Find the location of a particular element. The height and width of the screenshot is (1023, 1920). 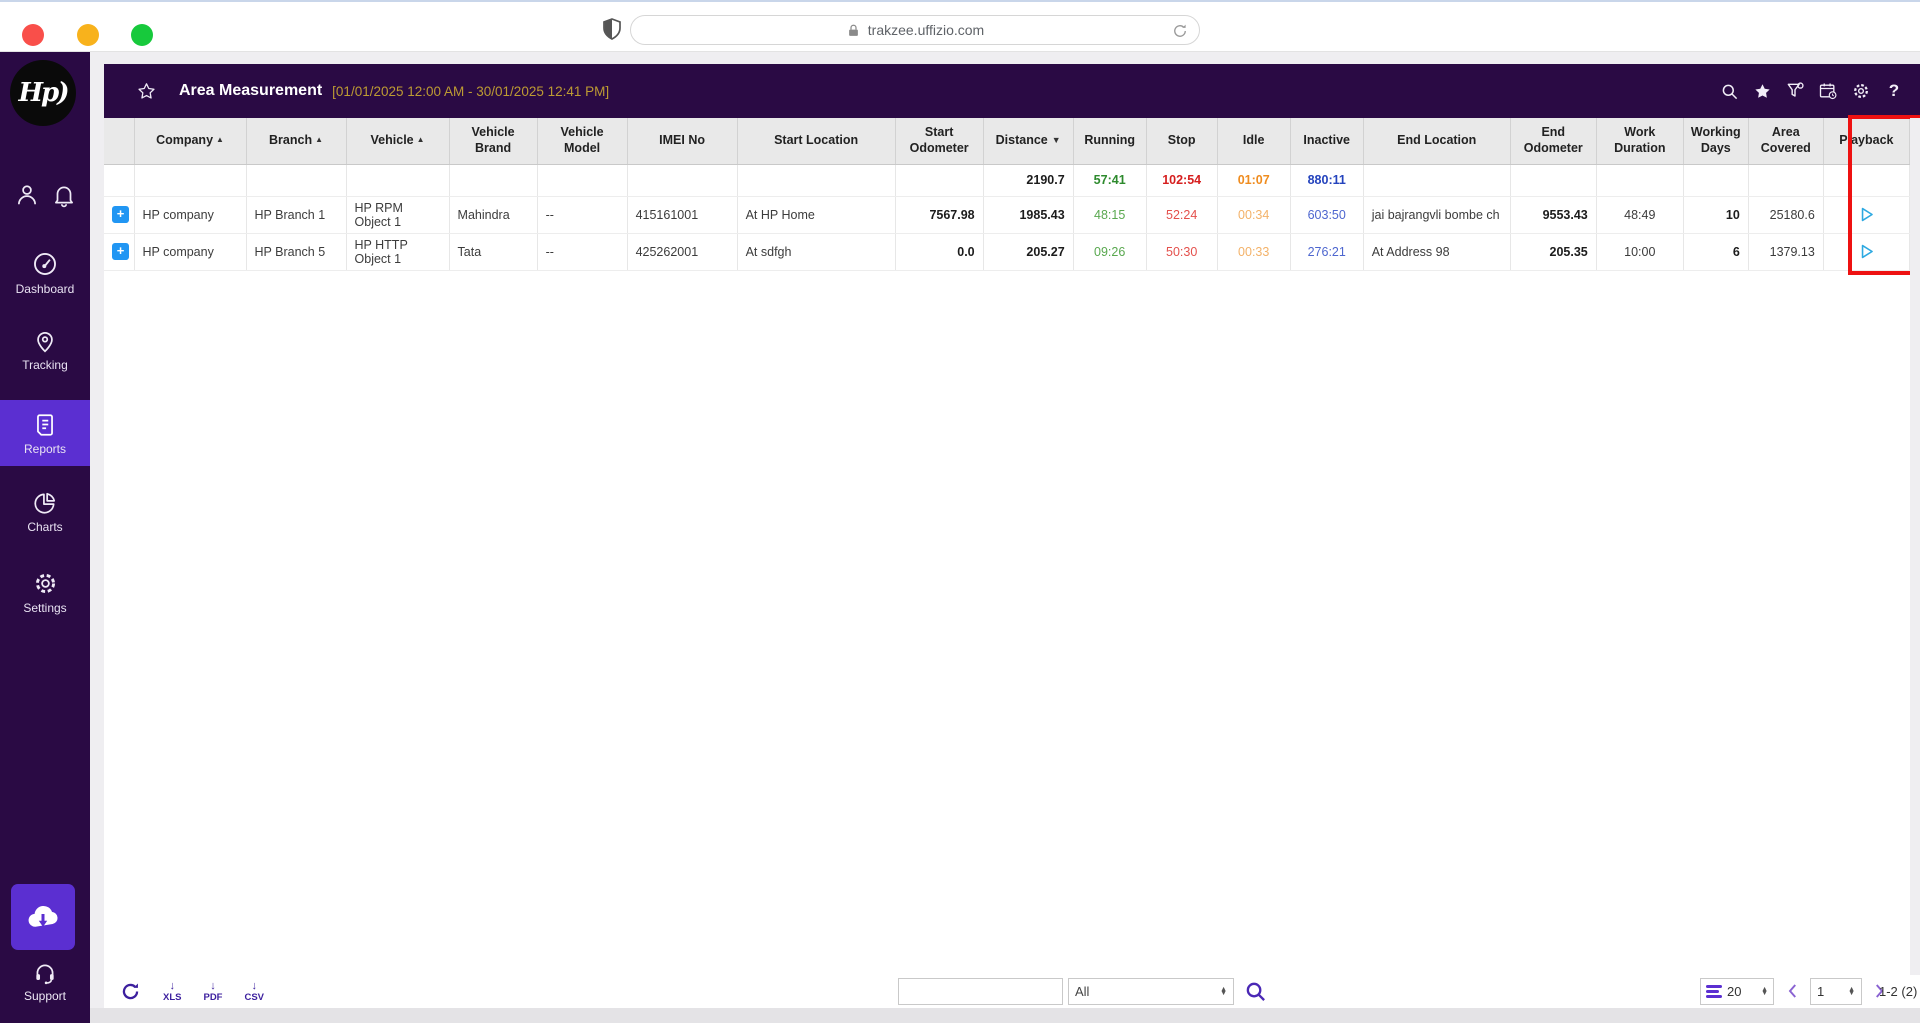

col-imei: IMEI No is located at coordinates (682, 141).